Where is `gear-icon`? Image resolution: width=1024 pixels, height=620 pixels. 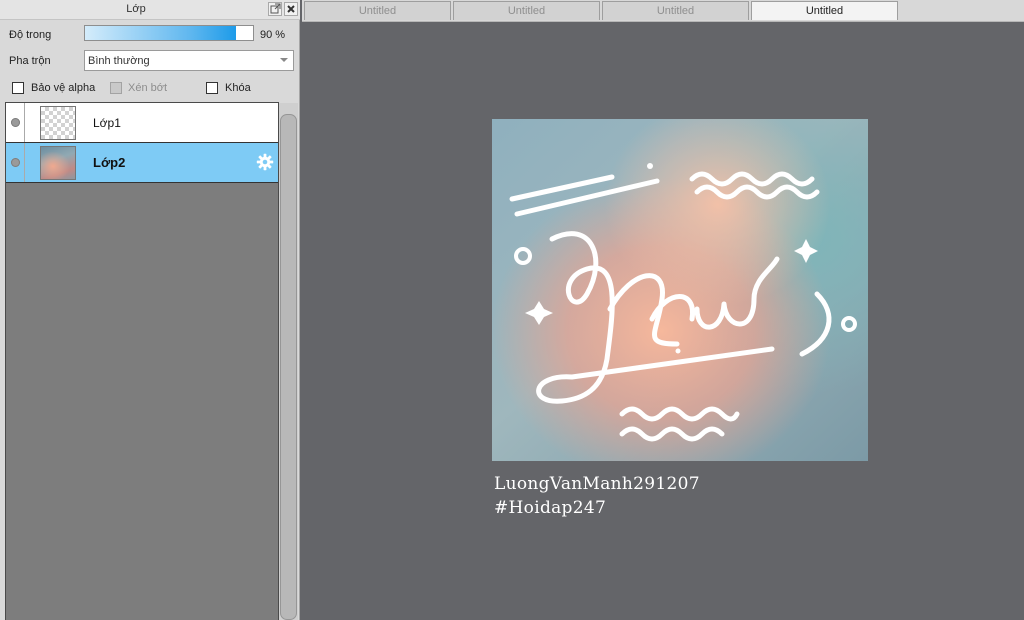
gear-icon is located at coordinates (265, 162).